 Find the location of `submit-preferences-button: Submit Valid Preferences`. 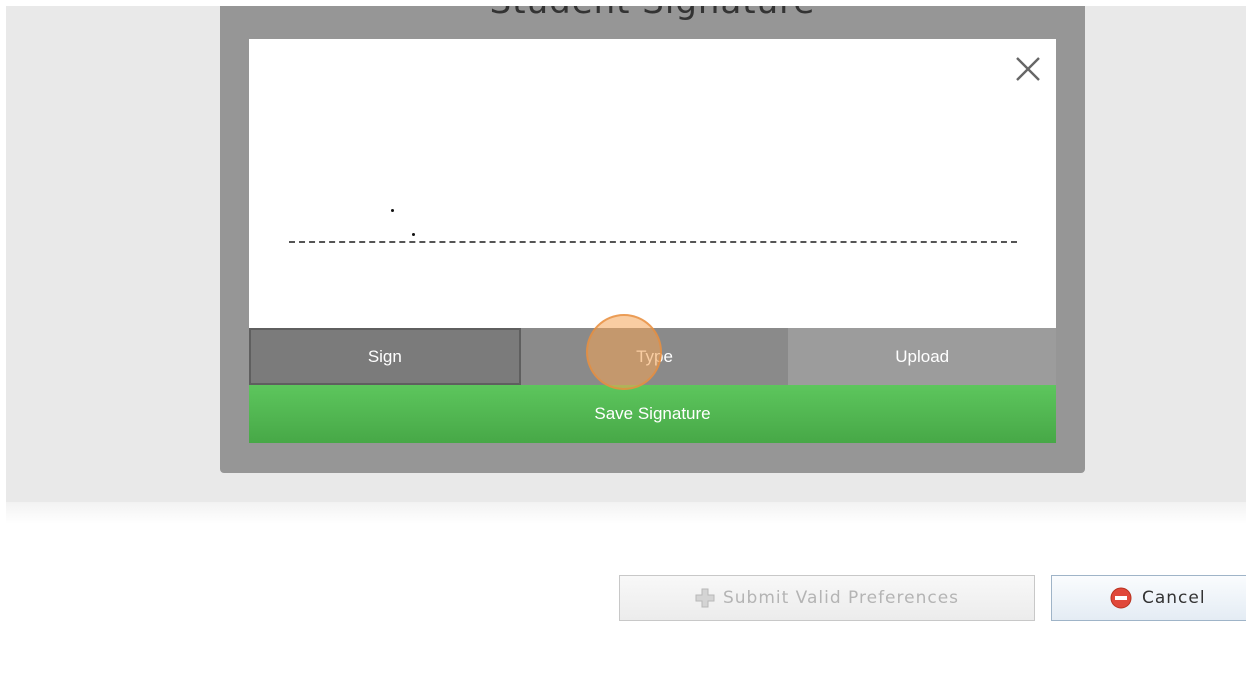

submit-preferences-button: Submit Valid Preferences is located at coordinates (827, 598).